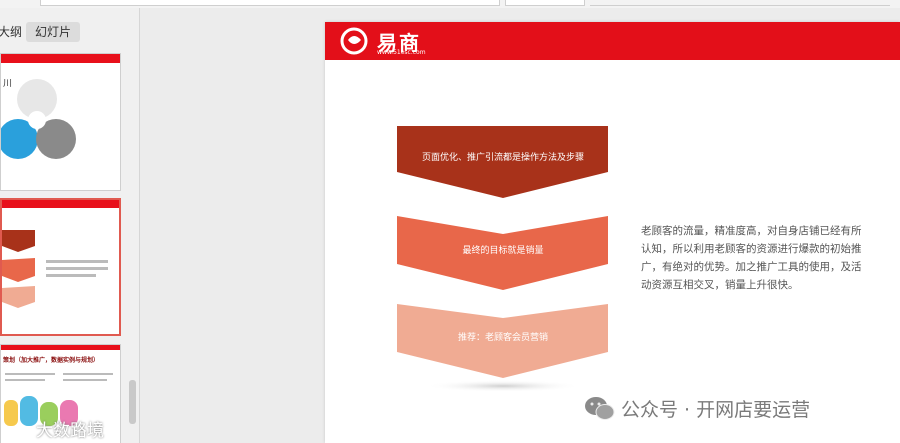  What do you see at coordinates (38, 119) in the screenshot?
I see `venn-diagram-icon` at bounding box center [38, 119].